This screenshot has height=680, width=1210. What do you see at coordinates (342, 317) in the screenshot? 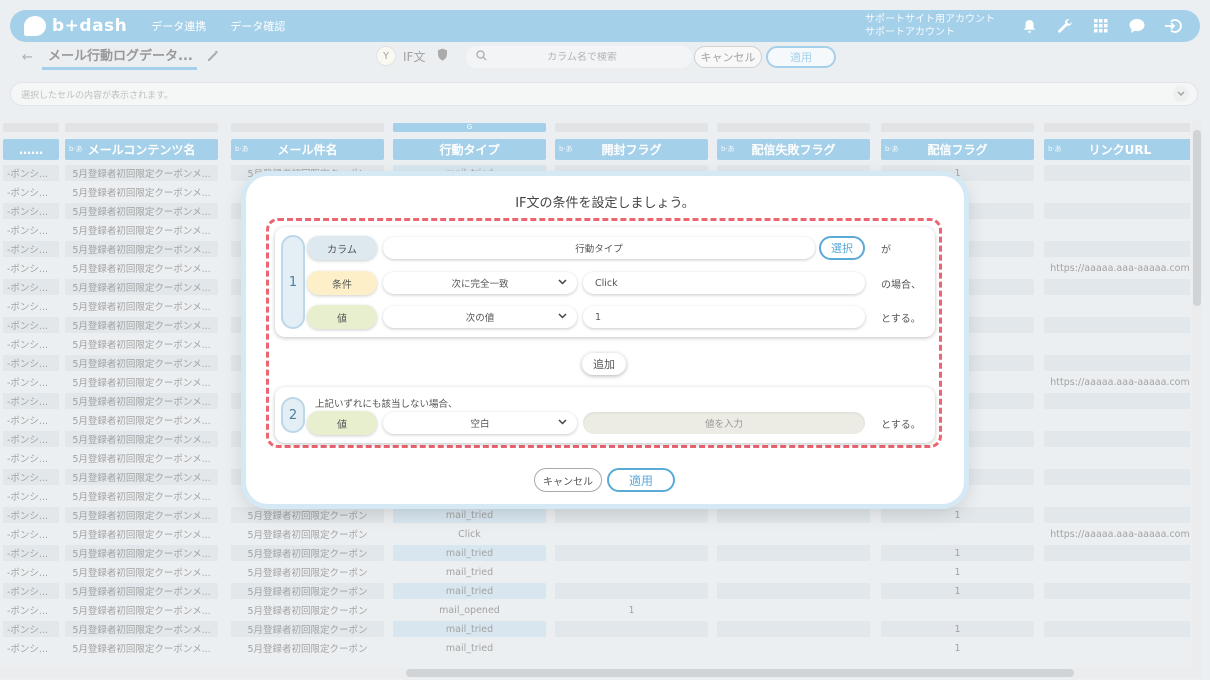
I see `value-label: 値` at bounding box center [342, 317].